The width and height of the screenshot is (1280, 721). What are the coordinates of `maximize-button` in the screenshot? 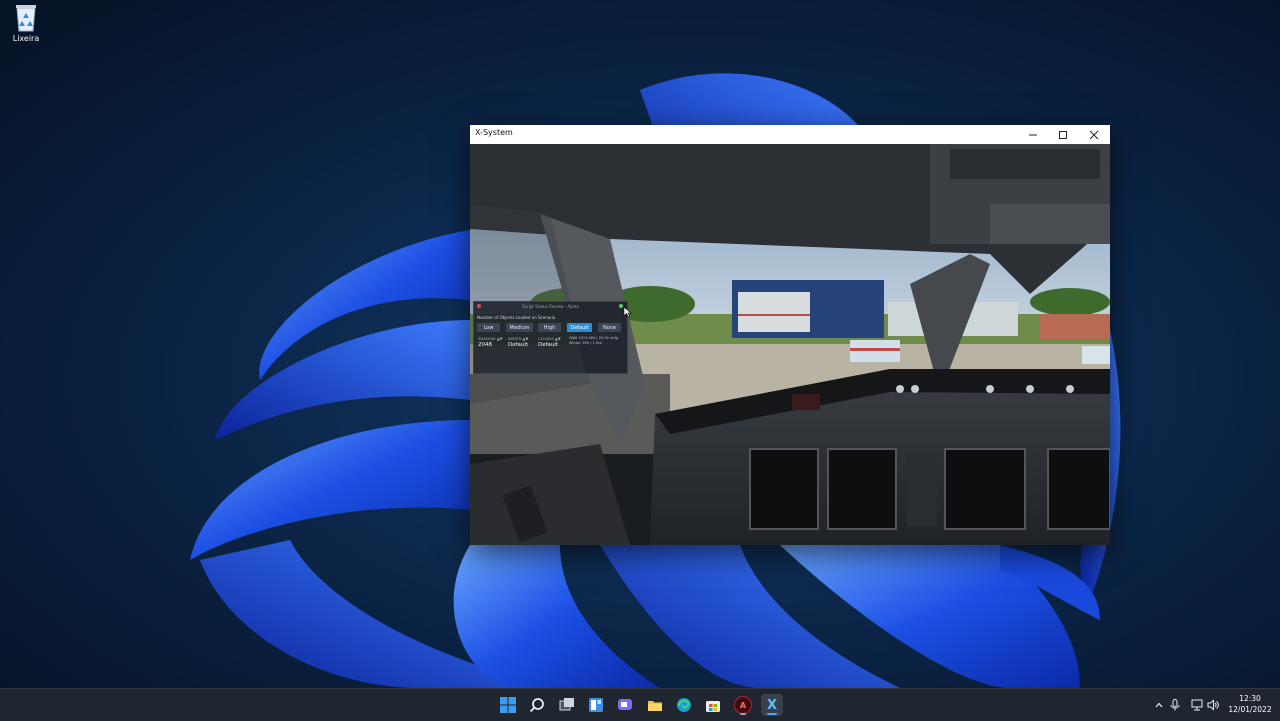 It's located at (1063, 134).